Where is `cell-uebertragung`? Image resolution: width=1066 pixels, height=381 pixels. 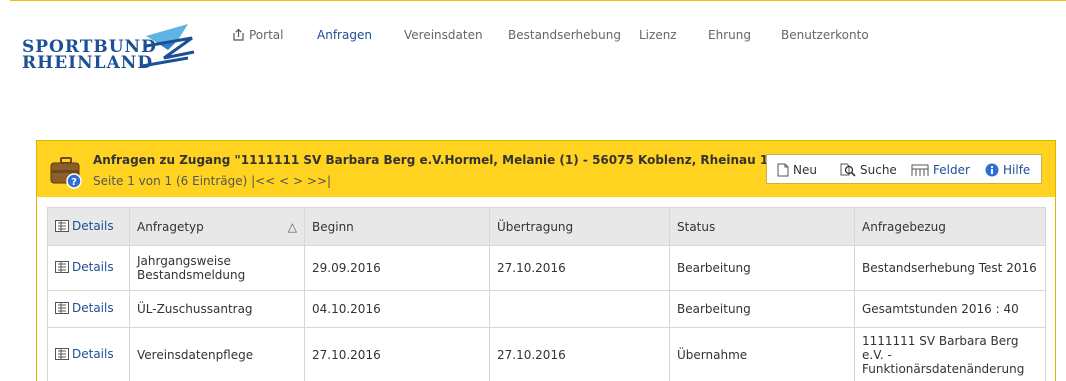
cell-uebertragung is located at coordinates (579, 309).